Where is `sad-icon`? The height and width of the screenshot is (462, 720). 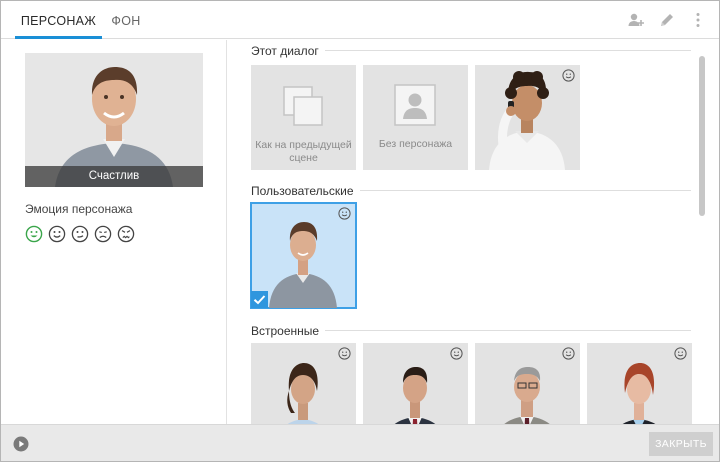 sad-icon is located at coordinates (103, 234).